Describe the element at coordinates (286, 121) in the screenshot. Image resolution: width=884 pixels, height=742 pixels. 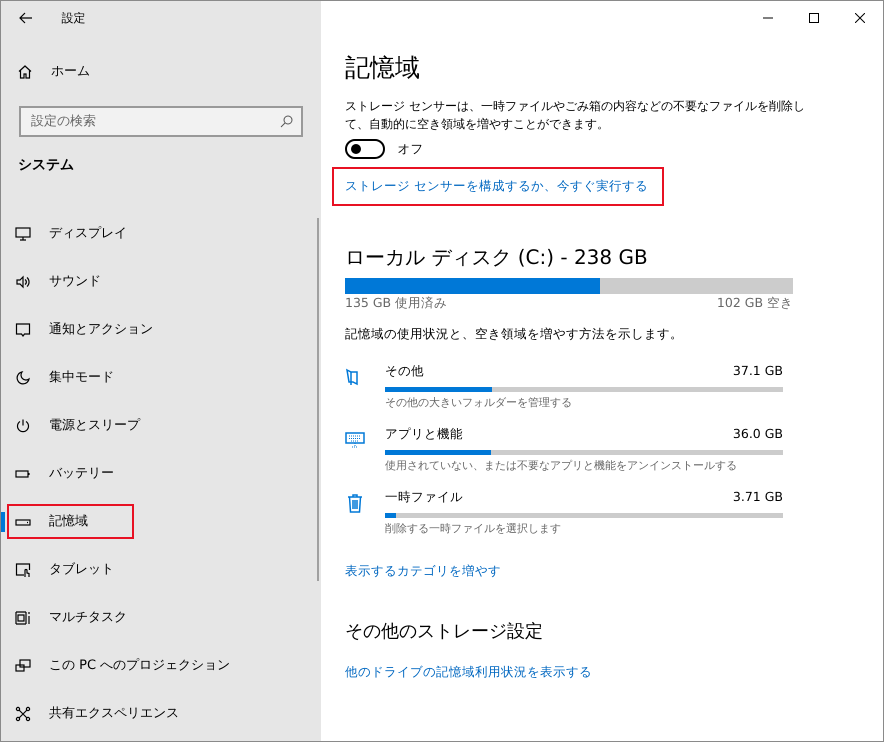
I see `search-icon` at that location.